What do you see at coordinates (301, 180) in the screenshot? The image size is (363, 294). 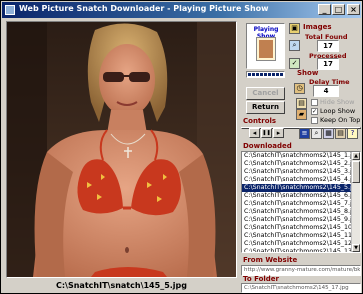 I see `list-item: C:\SnatchIT\snatchmoms2\145_4.jpg` at bounding box center [301, 180].